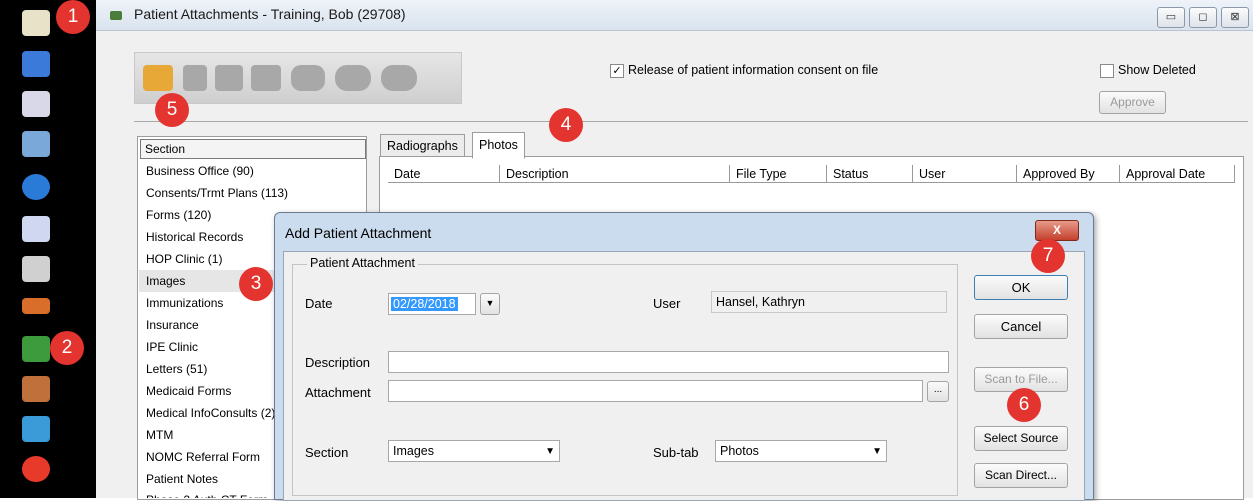 The width and height of the screenshot is (1253, 501). What do you see at coordinates (358, 233) in the screenshot?
I see `dialog-title: Add Patient Attachment` at bounding box center [358, 233].